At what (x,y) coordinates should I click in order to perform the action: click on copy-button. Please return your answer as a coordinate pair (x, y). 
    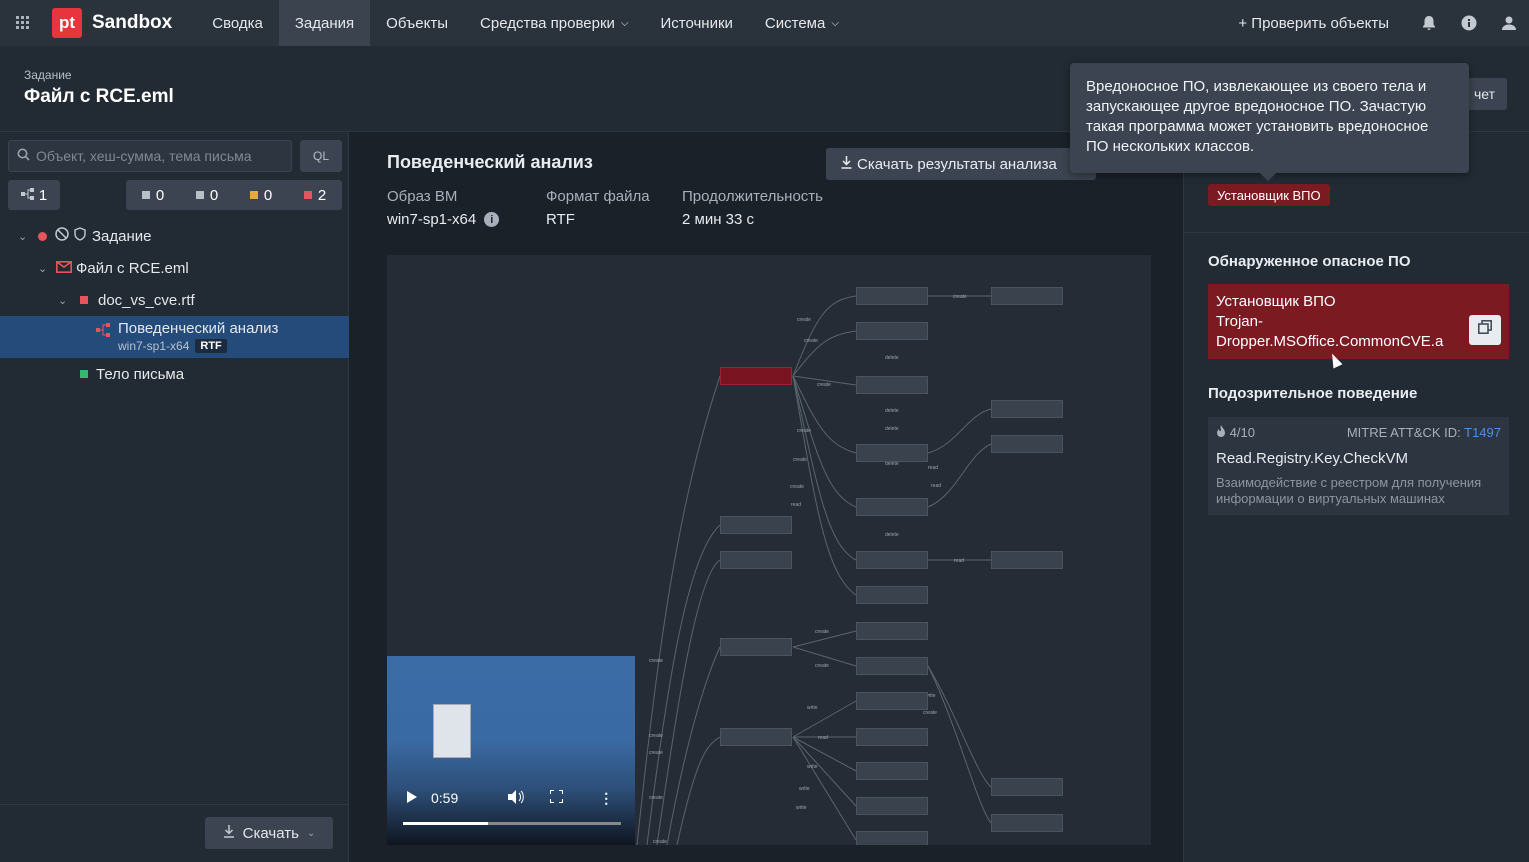
    Looking at the image, I should click on (1485, 330).